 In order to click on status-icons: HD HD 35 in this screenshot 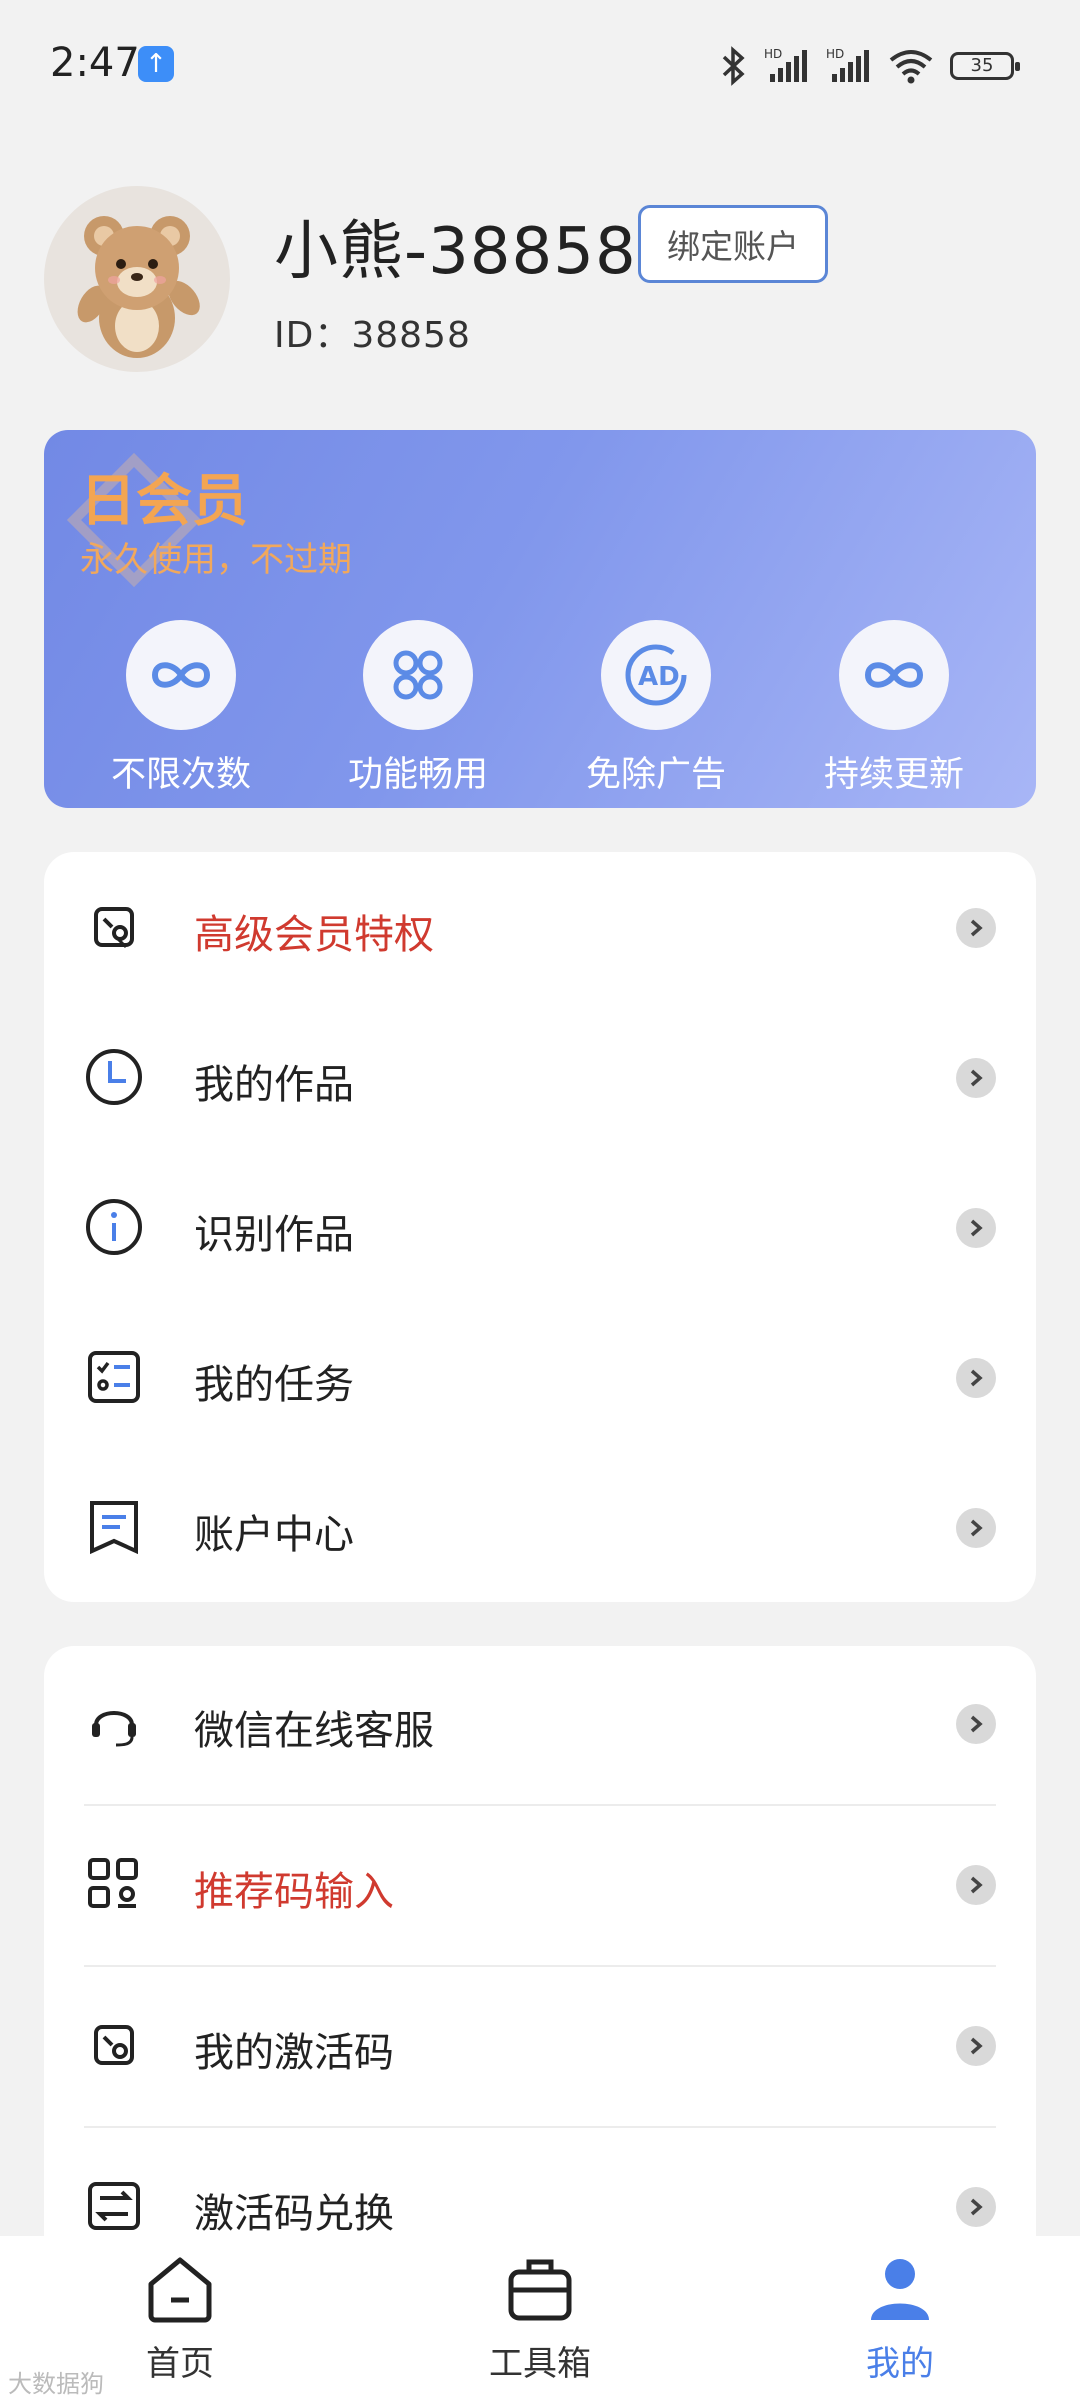, I will do `click(869, 66)`.